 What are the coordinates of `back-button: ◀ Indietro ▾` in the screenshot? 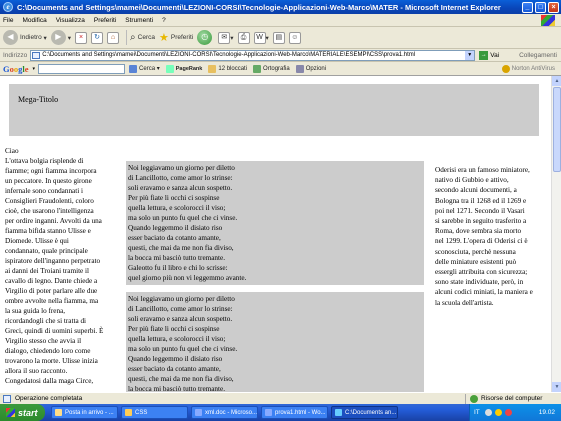 It's located at (25, 37).